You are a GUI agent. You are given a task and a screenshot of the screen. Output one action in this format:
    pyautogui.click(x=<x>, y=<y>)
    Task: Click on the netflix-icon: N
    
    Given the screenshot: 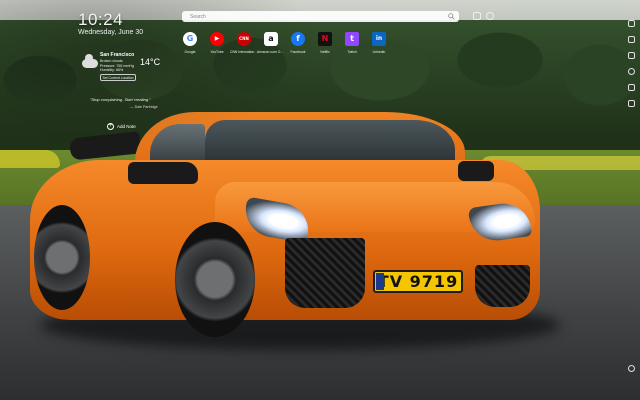 What is the action you would take?
    pyautogui.click(x=325, y=39)
    